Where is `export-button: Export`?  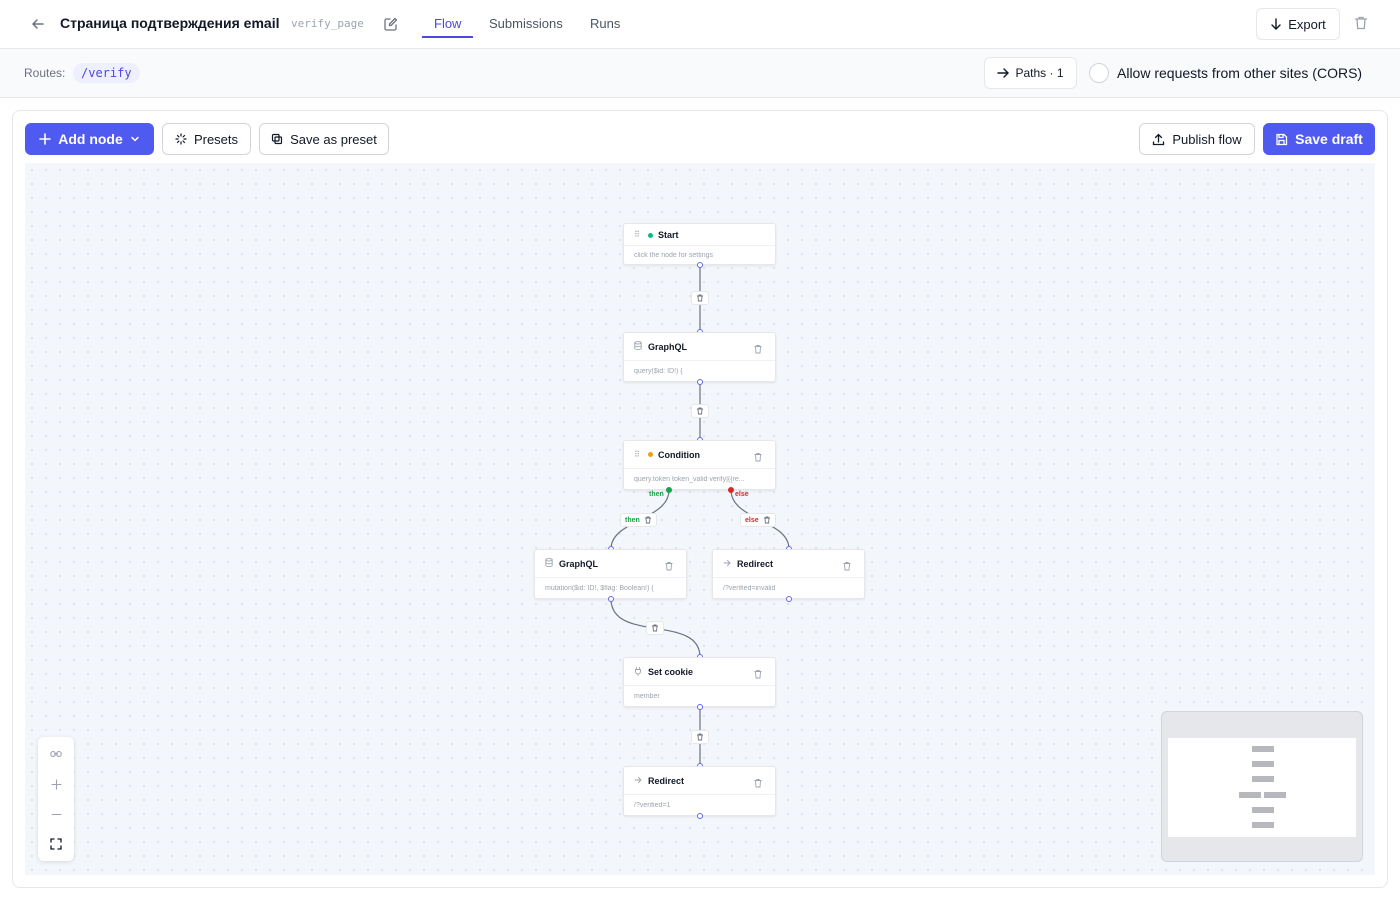 export-button: Export is located at coordinates (1298, 24).